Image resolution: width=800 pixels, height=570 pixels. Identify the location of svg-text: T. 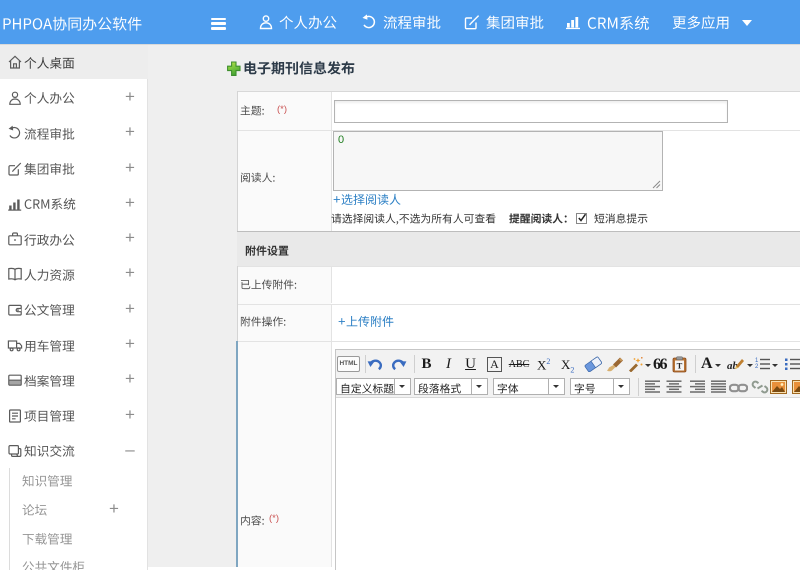
(680, 365).